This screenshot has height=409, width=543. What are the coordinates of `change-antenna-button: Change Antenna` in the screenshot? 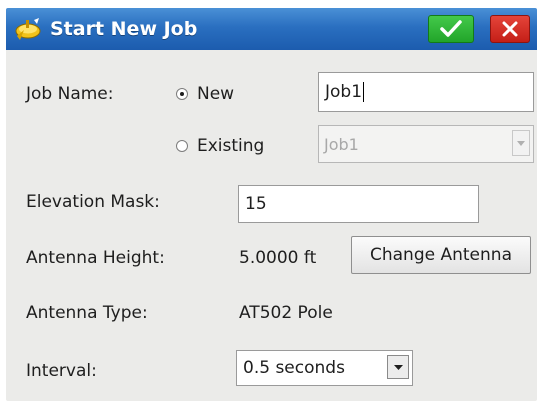 It's located at (441, 255).